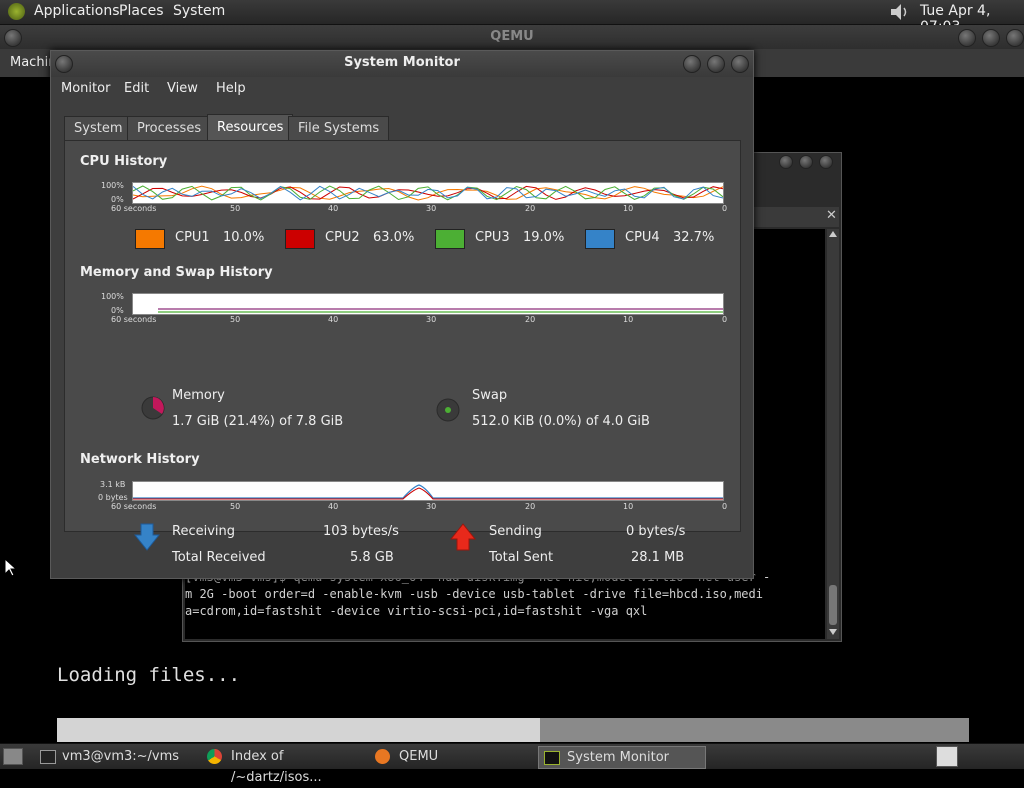 The width and height of the screenshot is (1024, 788). Describe the element at coordinates (991, 38) in the screenshot. I see `qemu-maximize-button` at that location.